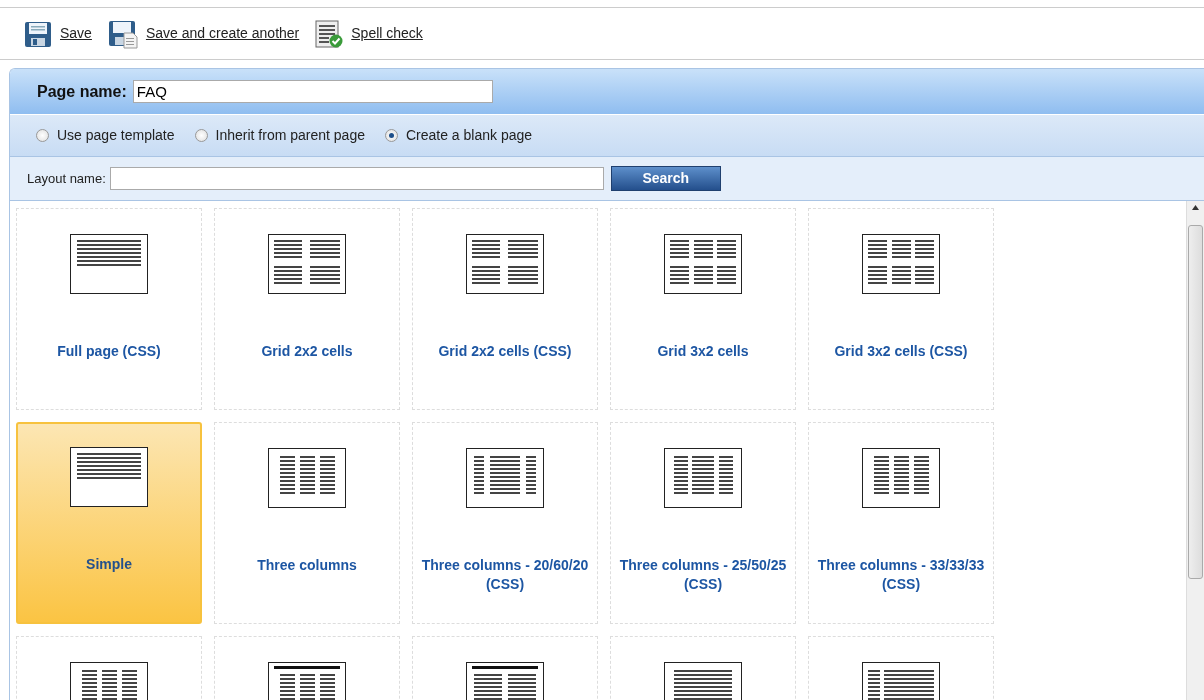  Describe the element at coordinates (109, 523) in the screenshot. I see `layout-tile: Simple` at that location.